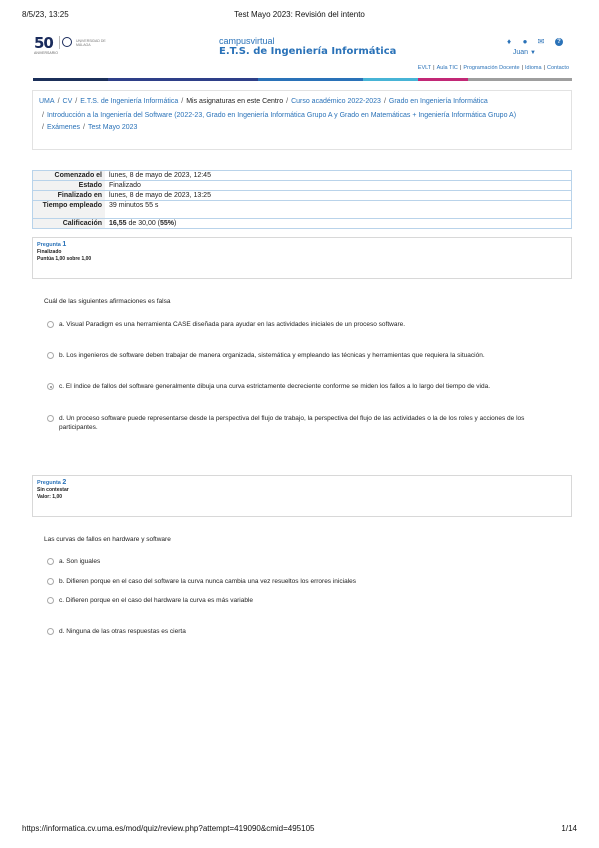  I want to click on breadcrumb-row: / Exámenes / Test Mayo 2023, so click(302, 128).